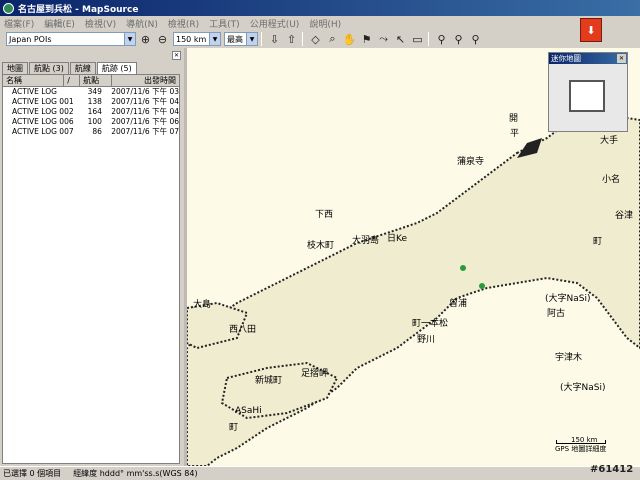  Describe the element at coordinates (556, 314) in the screenshot. I see `map-label: 阿古` at that location.